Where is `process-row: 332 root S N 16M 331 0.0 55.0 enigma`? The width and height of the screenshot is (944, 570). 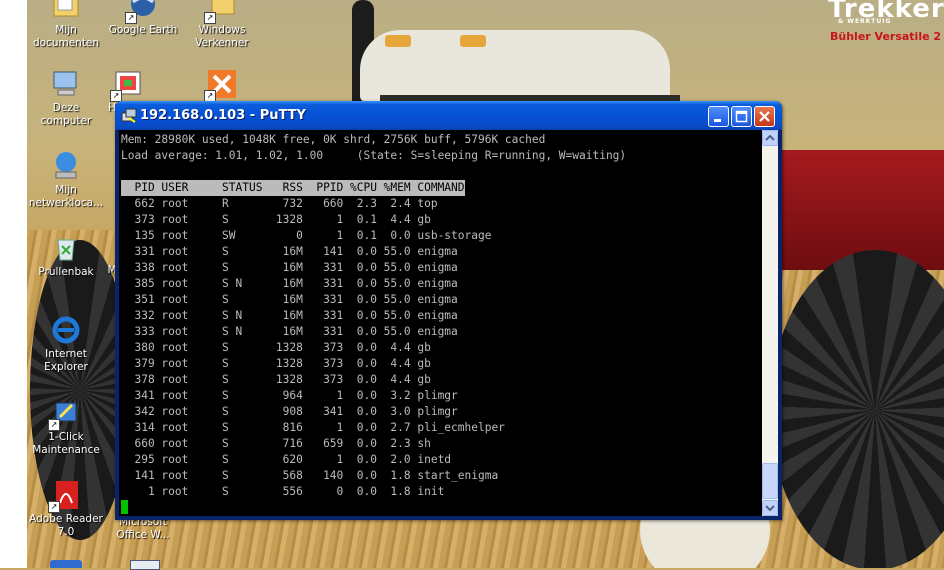 process-row: 332 root S N 16M 331 0.0 55.0 enigma is located at coordinates (289, 315).